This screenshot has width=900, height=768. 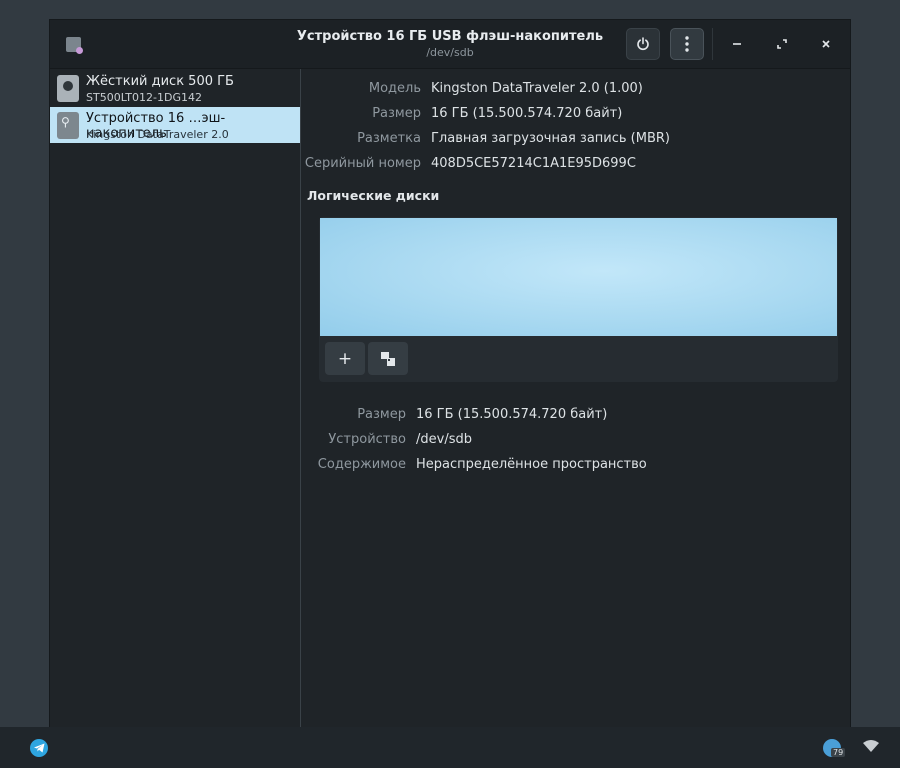 What do you see at coordinates (362, 163) in the screenshot?
I see `serial-label: Серийный номер` at bounding box center [362, 163].